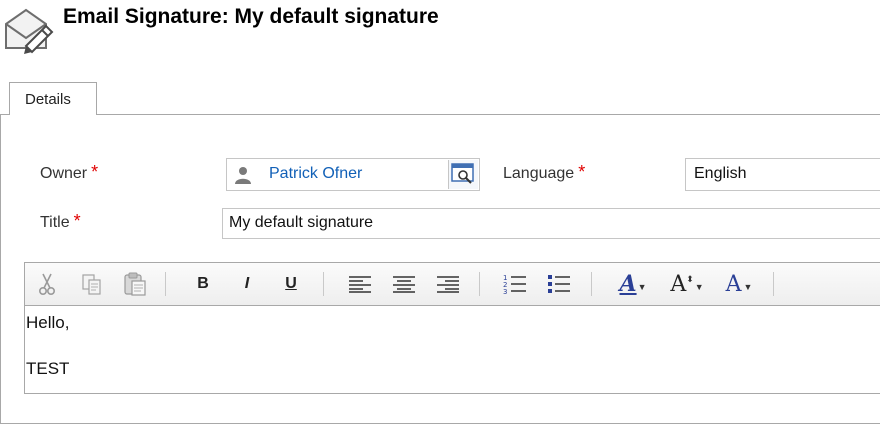  I want to click on numbered-list-icon: 1 2 3, so click(514, 284).